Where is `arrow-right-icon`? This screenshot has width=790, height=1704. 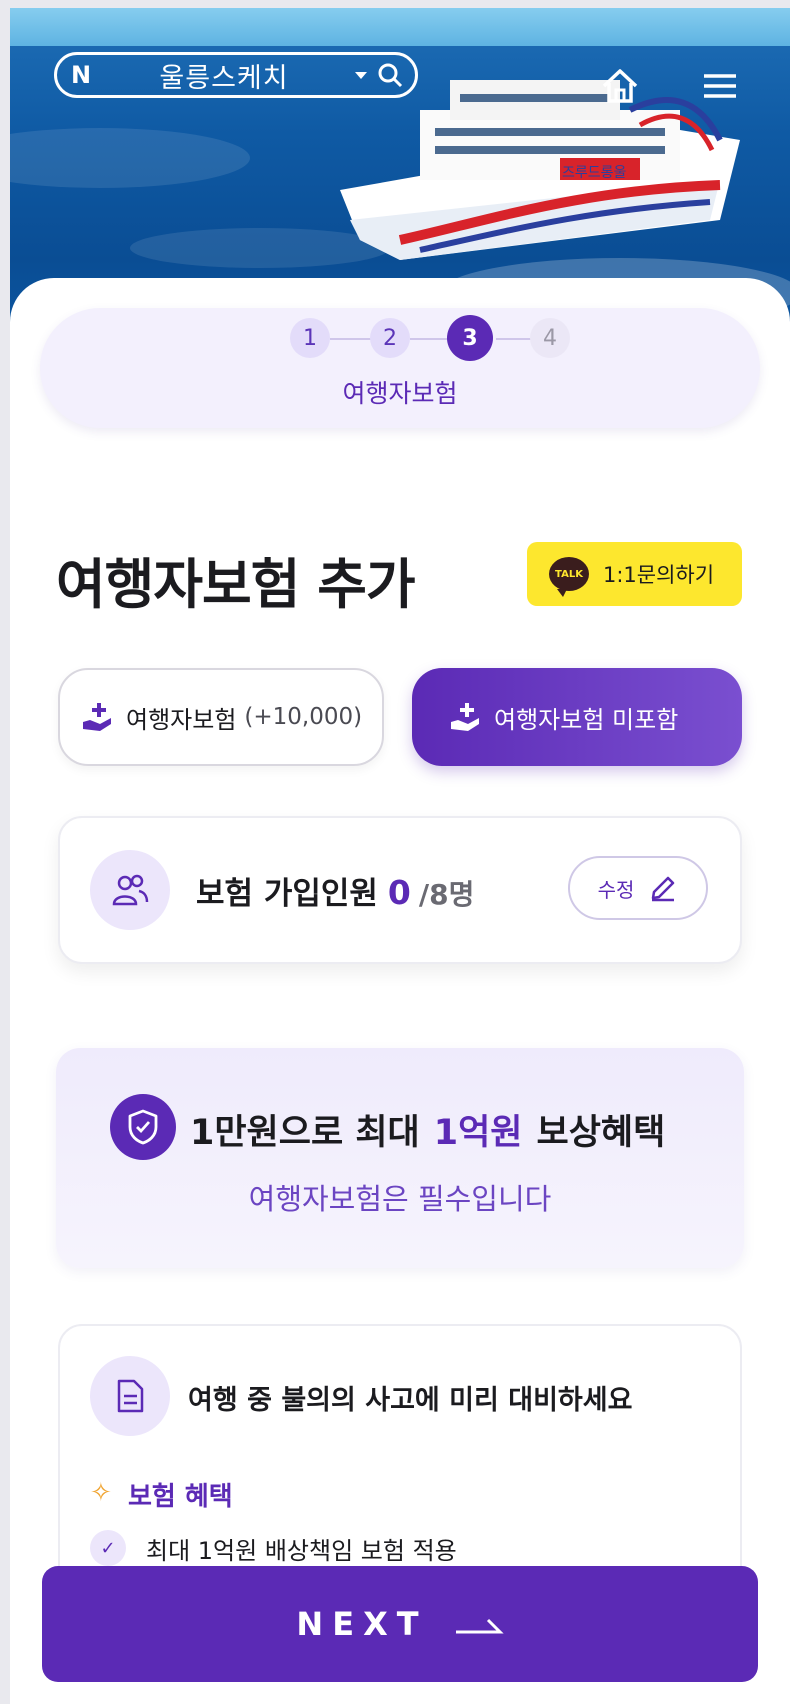
arrow-right-icon is located at coordinates (479, 1626).